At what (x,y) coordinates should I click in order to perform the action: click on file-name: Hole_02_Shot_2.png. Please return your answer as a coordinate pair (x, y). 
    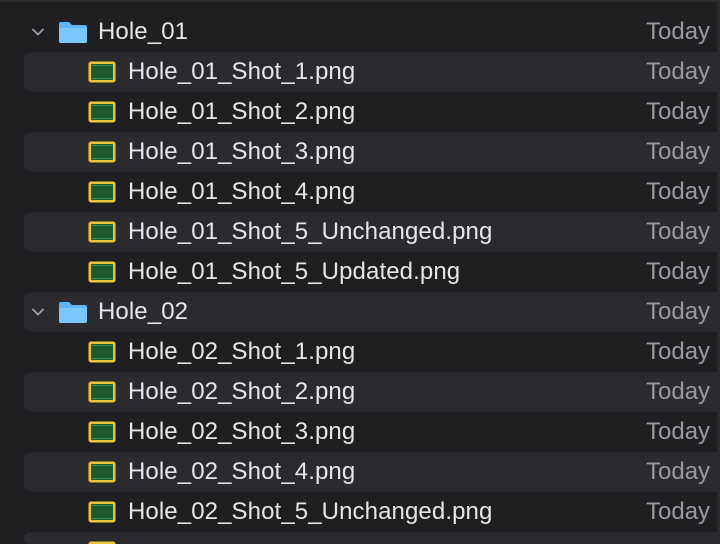
    Looking at the image, I should click on (242, 391).